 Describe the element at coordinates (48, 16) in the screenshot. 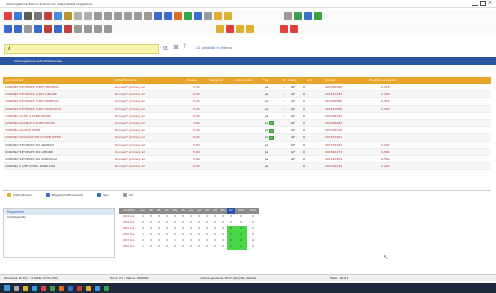

I see `cut-icon` at that location.